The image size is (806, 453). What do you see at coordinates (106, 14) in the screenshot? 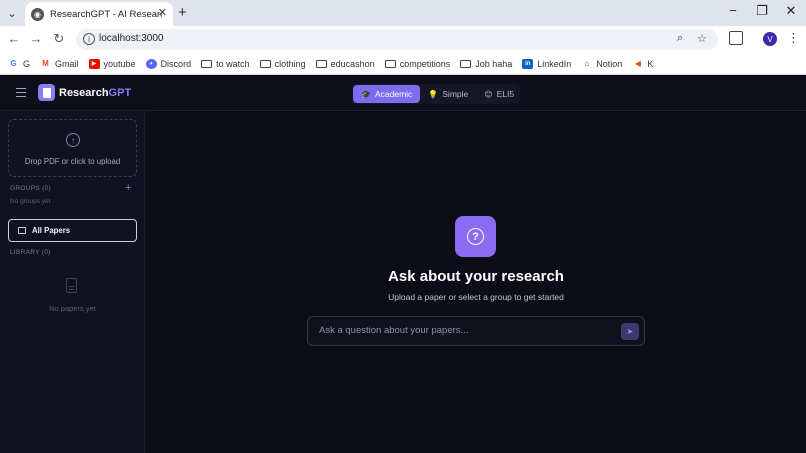
I see `tab-title: ResearchGPT - AI Research Pap` at bounding box center [106, 14].